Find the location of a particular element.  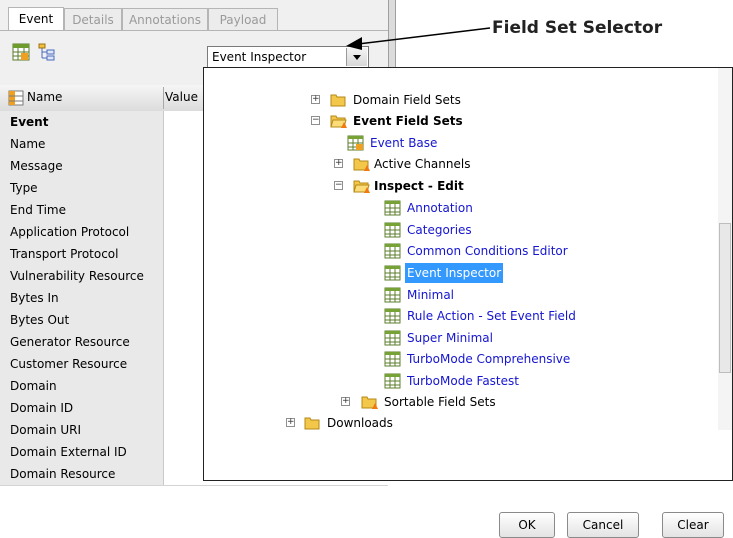

field-name: Generator Resource is located at coordinates (70, 342).